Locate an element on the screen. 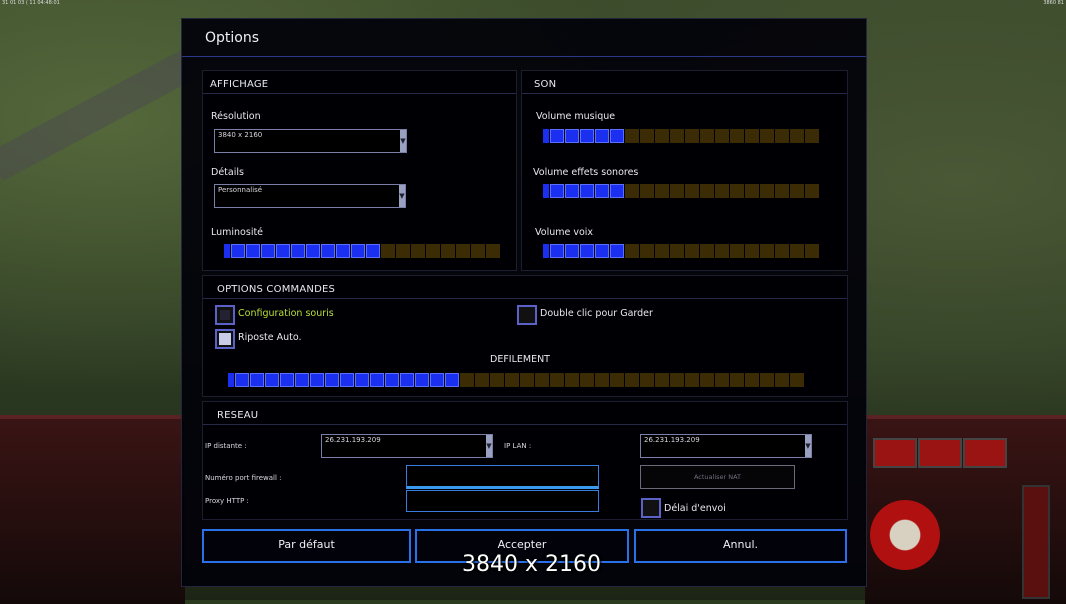 This screenshot has height=604, width=1066. volume-musique-slider is located at coordinates (681, 136).